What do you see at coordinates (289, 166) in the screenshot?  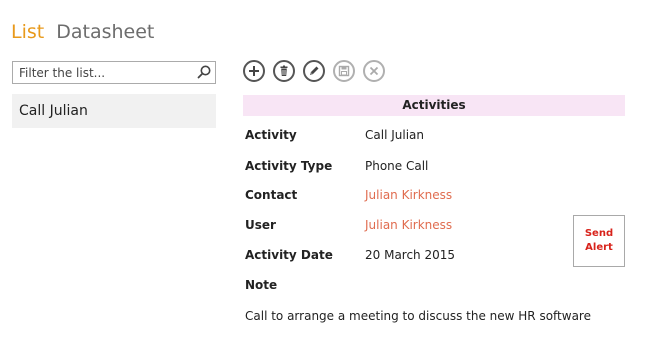 I see `field-label: Activity Type` at bounding box center [289, 166].